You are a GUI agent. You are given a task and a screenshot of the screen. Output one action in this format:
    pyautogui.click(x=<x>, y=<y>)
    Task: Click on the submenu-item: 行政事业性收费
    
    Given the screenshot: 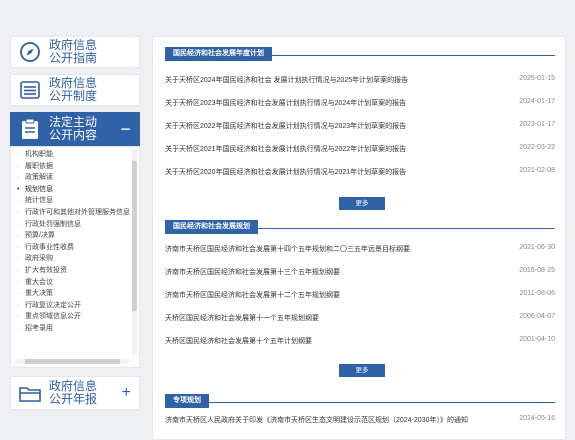 What is the action you would take?
    pyautogui.click(x=78, y=248)
    